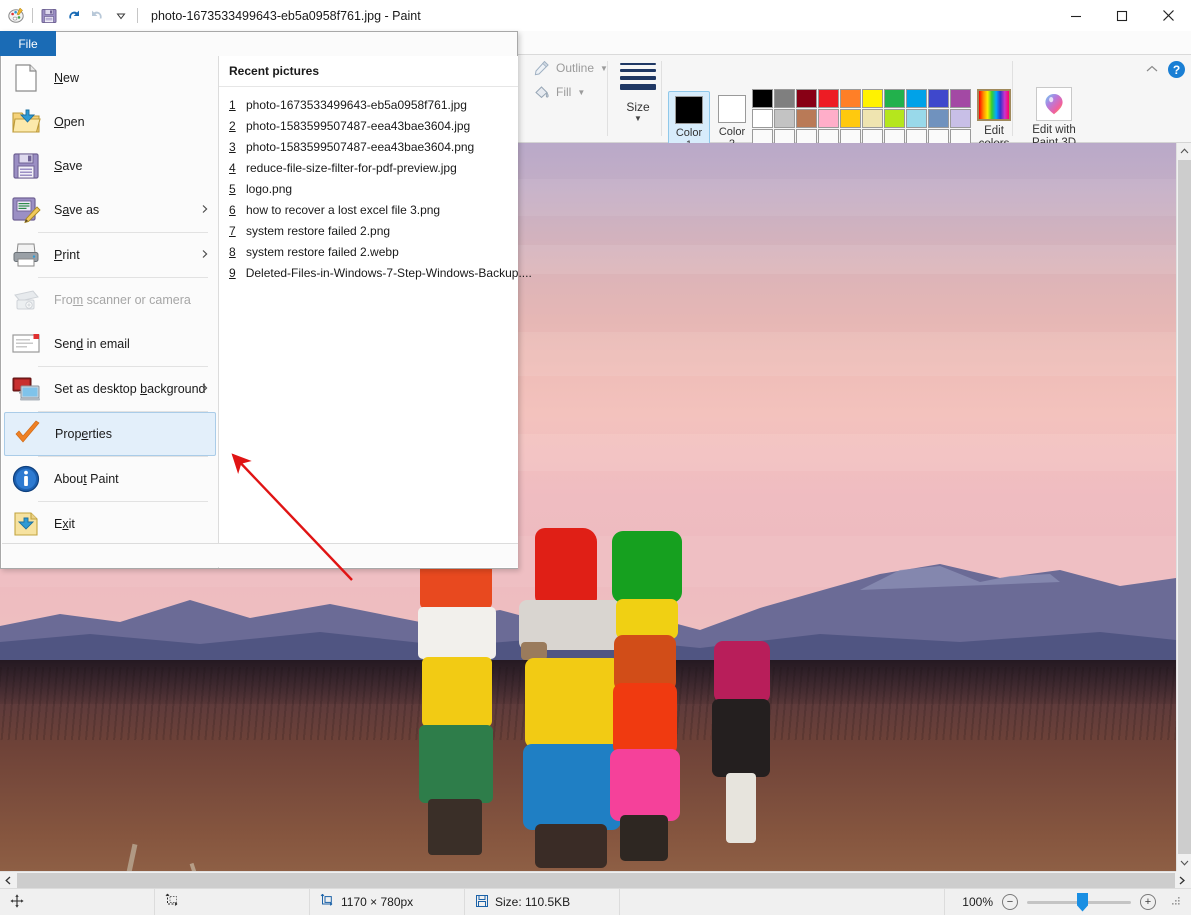 This screenshot has width=1191, height=915. I want to click on file-menu-item-save: Save, so click(110, 166).